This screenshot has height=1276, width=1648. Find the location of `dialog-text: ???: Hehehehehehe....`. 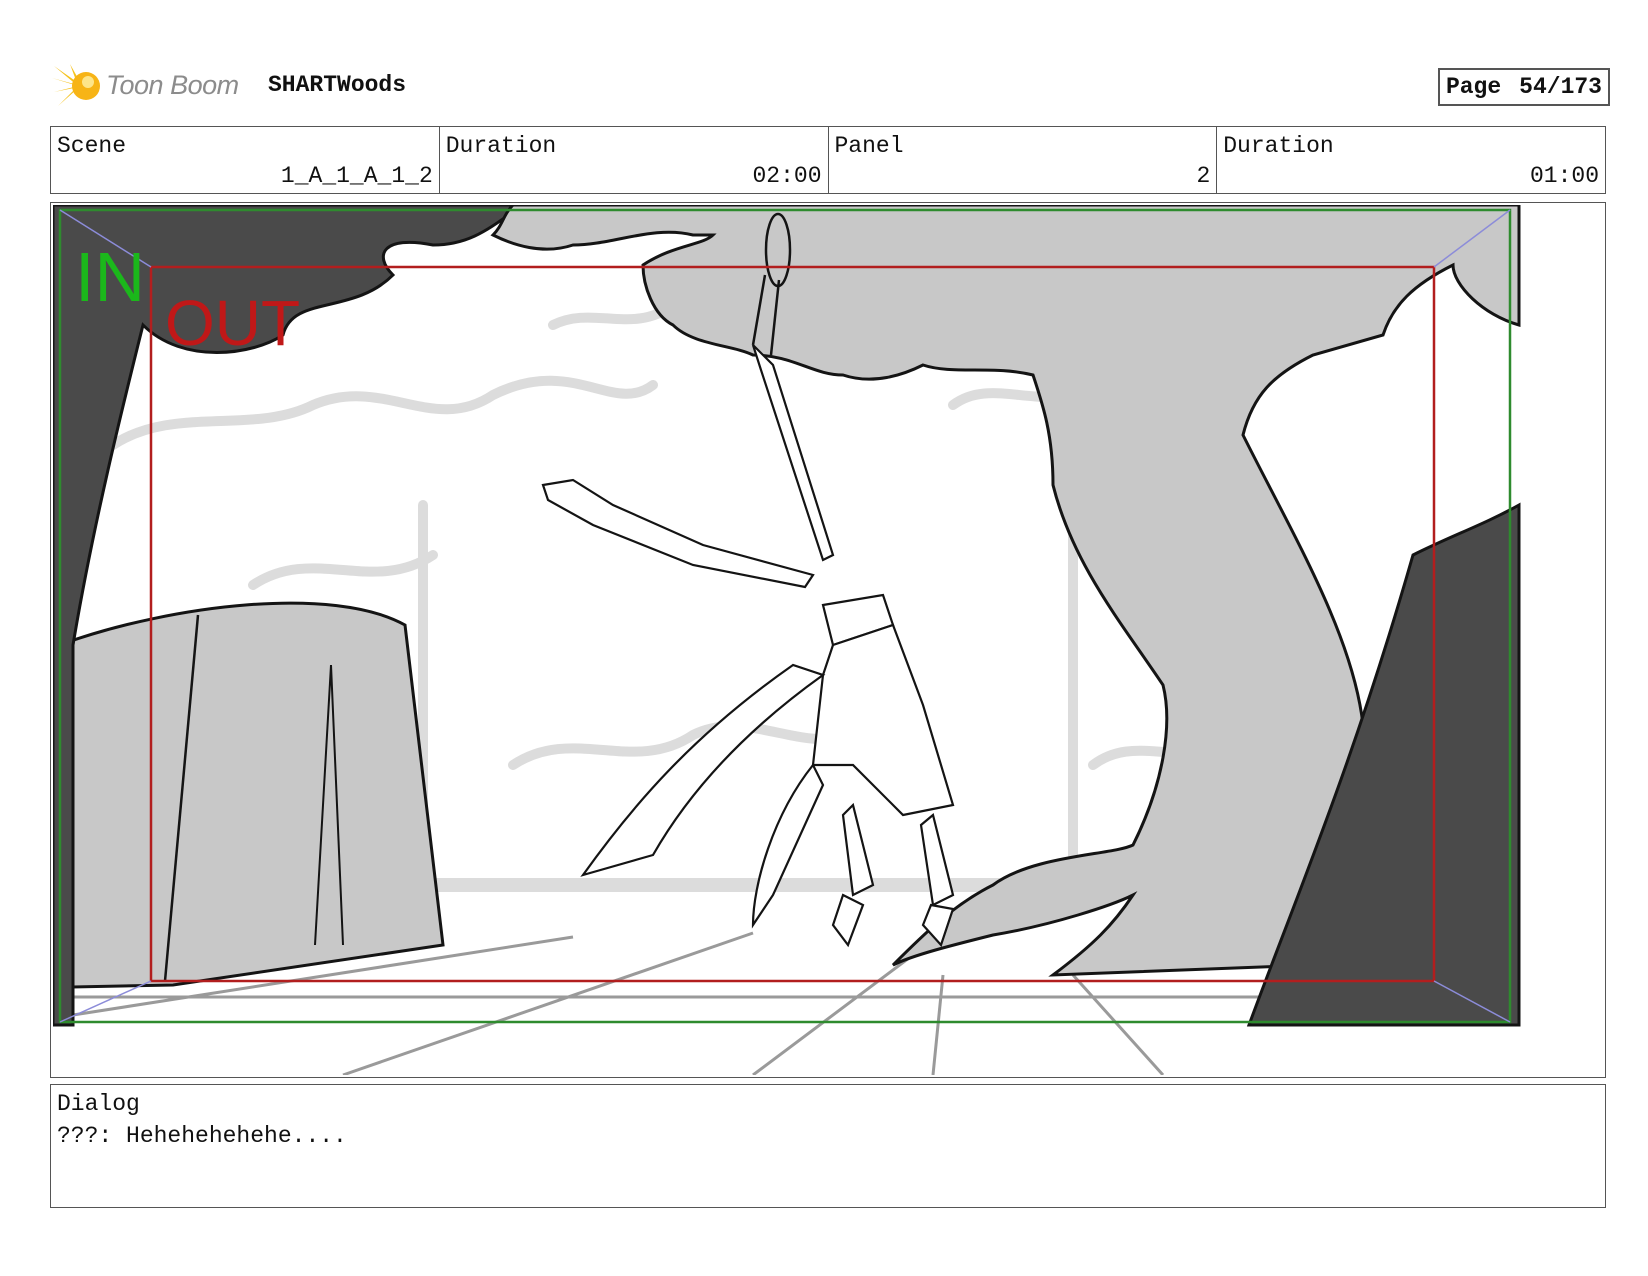

dialog-text: ???: Hehehehehehe.... is located at coordinates (202, 1136).